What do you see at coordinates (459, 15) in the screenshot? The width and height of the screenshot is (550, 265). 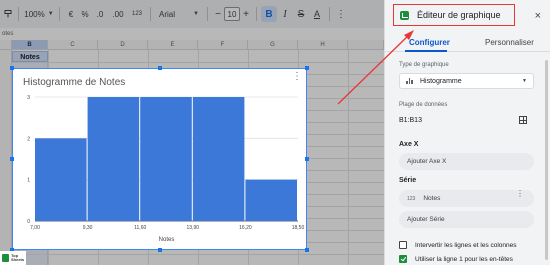 I see `panel-title: Éditeur de graphique` at bounding box center [459, 15].